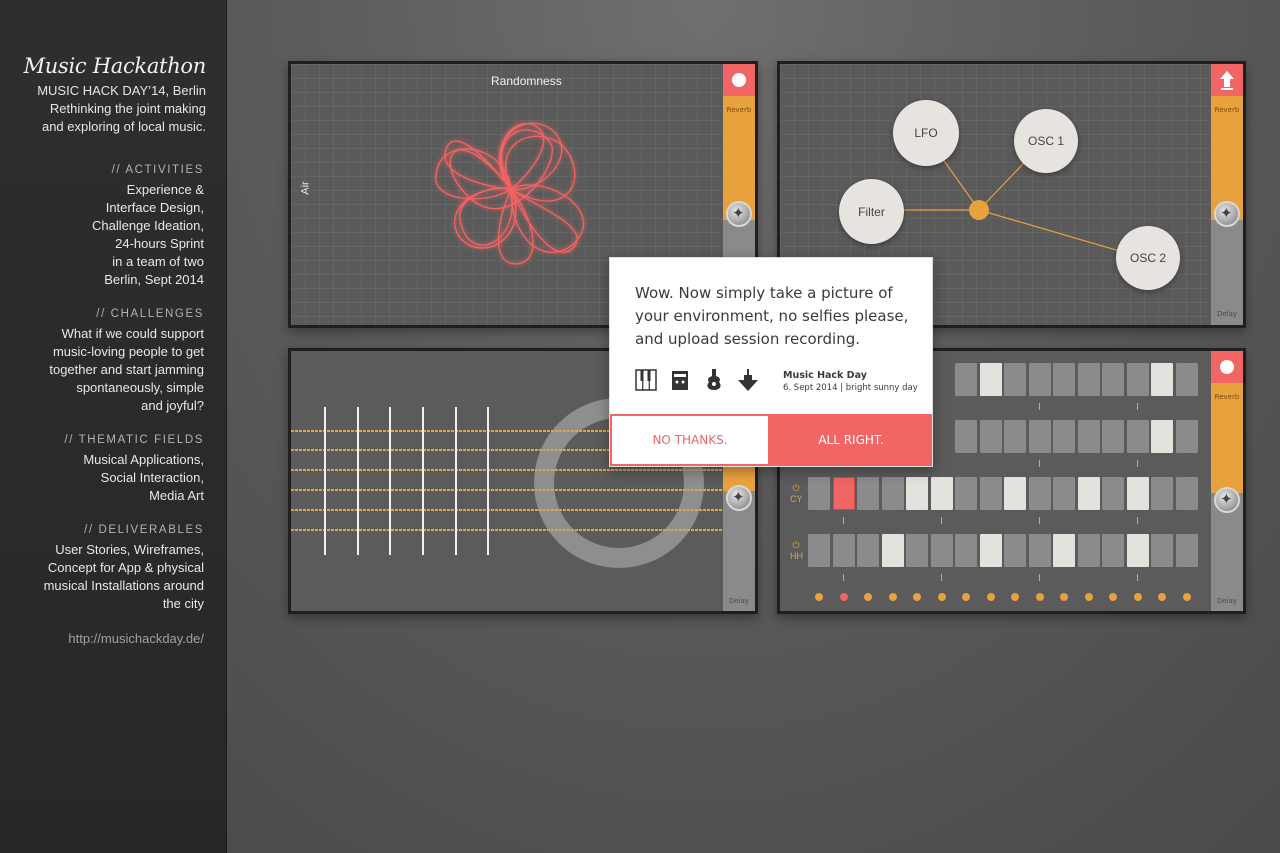 The height and width of the screenshot is (853, 1280). What do you see at coordinates (796, 499) in the screenshot?
I see `row-label: CY` at bounding box center [796, 499].